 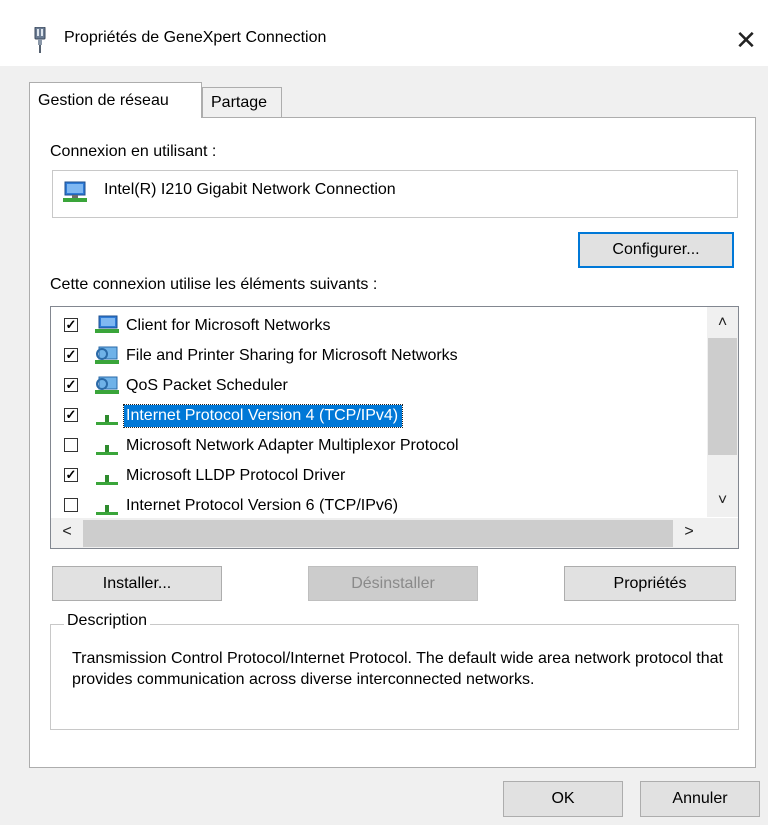 I want to click on tab-sharing: Partage, so click(x=242, y=102).